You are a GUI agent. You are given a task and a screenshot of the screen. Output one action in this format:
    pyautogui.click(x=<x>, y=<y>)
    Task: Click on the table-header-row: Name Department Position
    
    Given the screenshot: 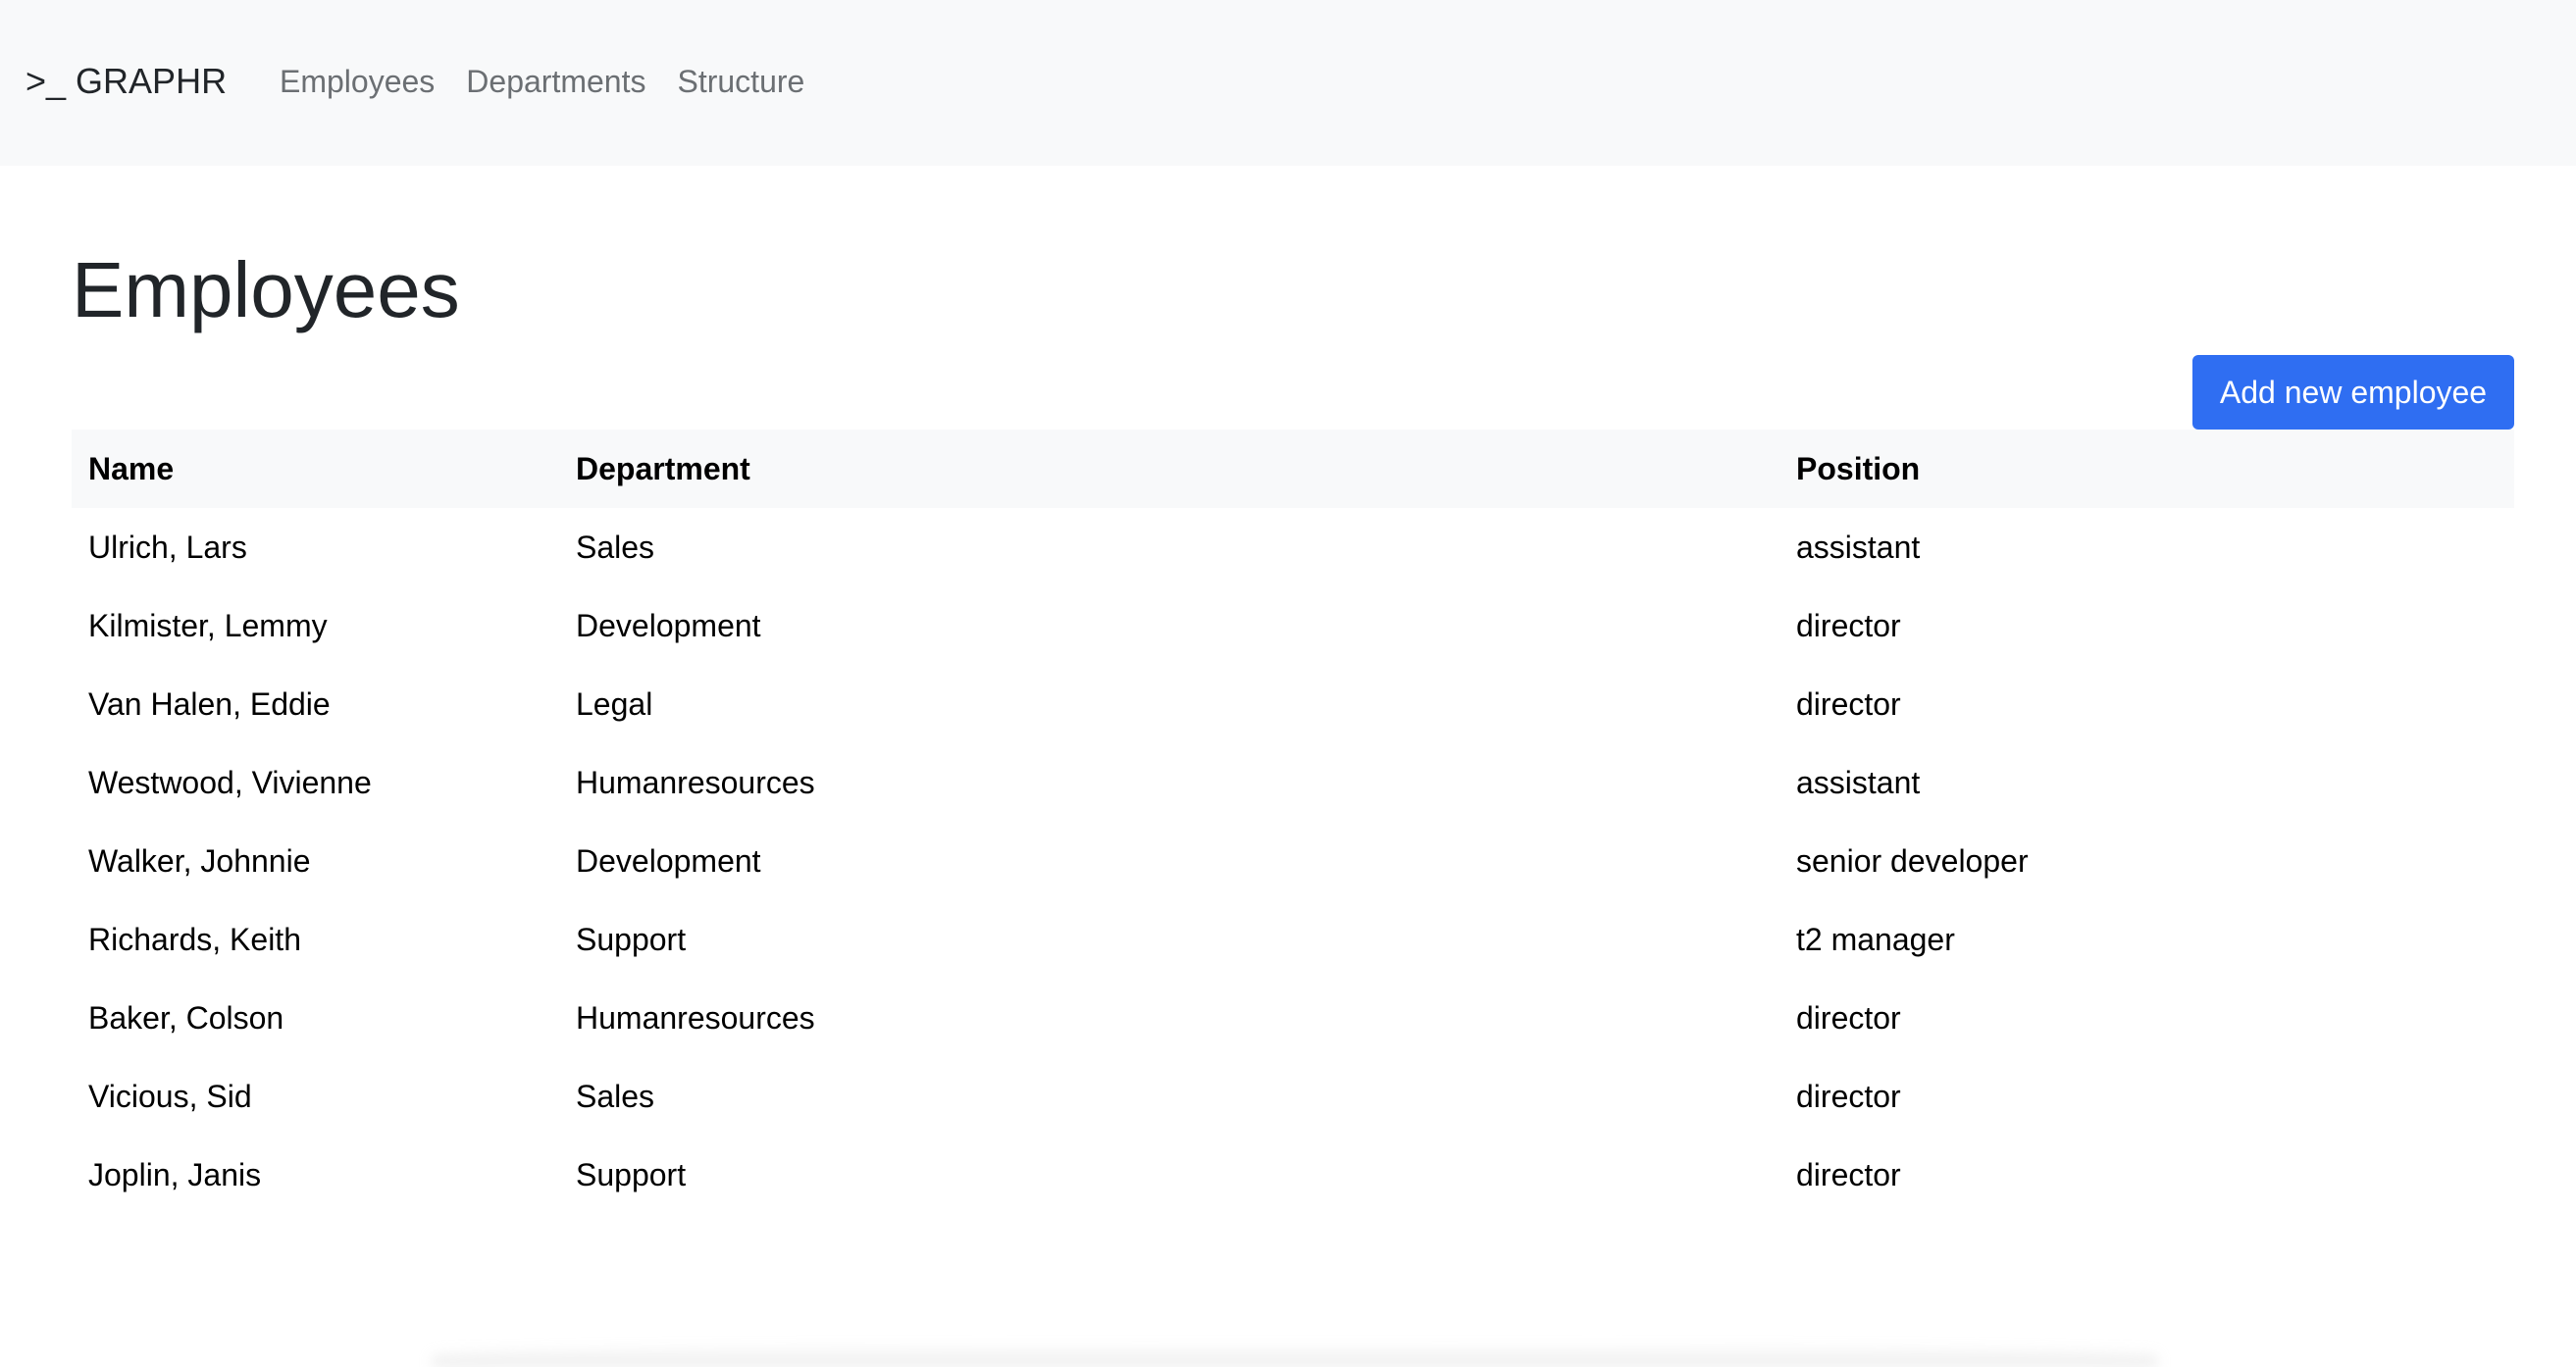 What is the action you would take?
    pyautogui.click(x=1293, y=469)
    